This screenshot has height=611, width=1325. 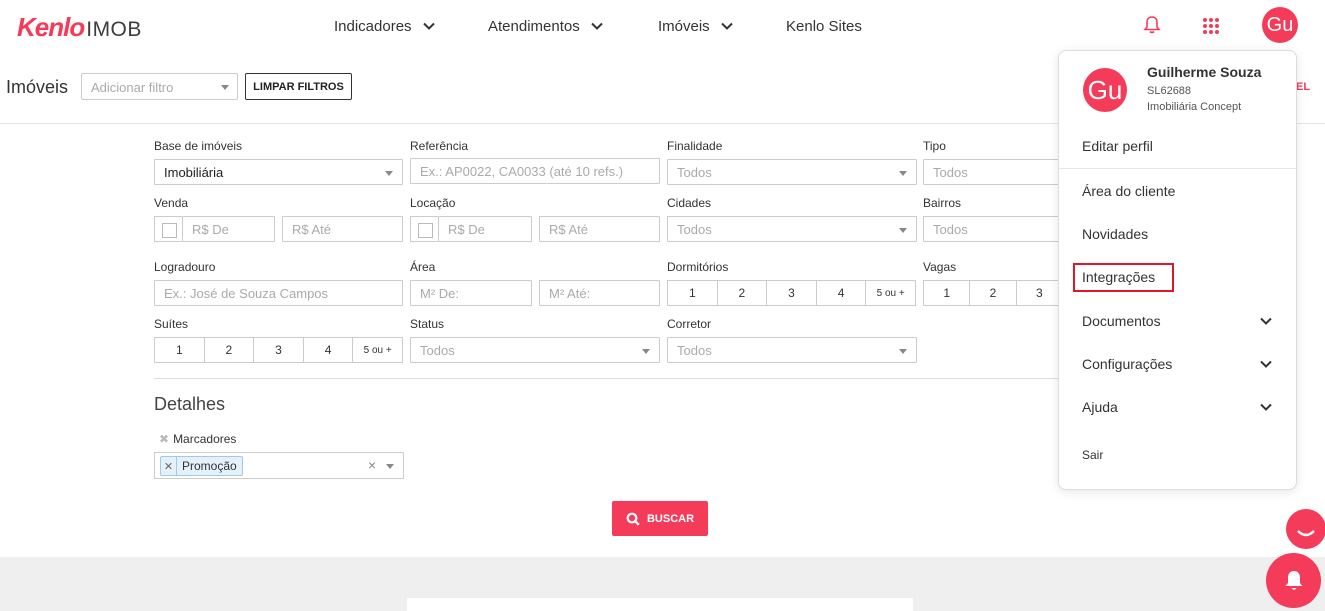 I want to click on base-select: Imobiliária, so click(x=278, y=172).